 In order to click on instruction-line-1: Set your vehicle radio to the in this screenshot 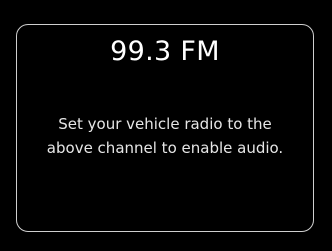, I will do `click(165, 124)`.